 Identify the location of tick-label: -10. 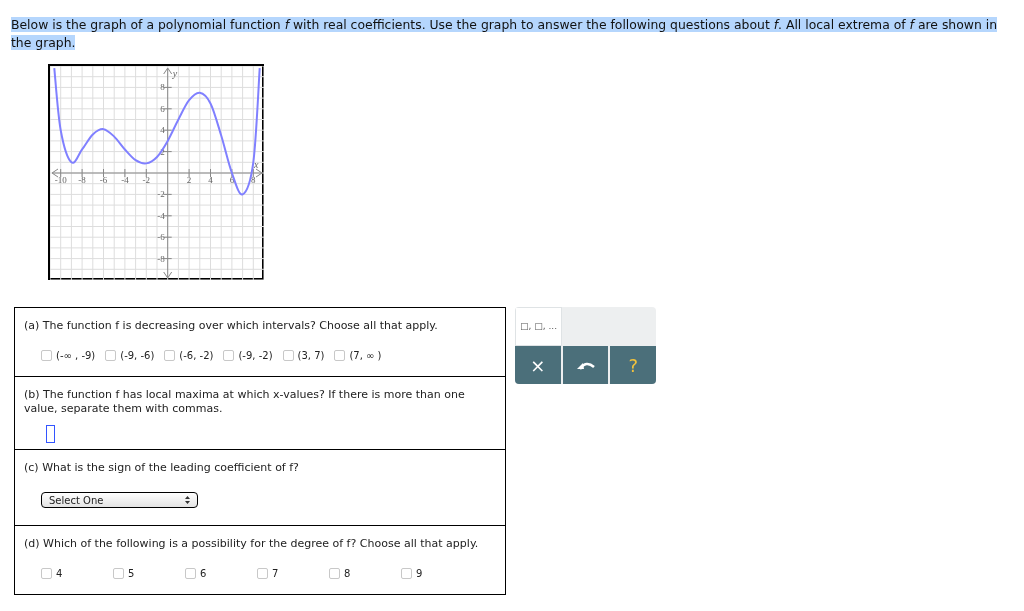
(60, 180).